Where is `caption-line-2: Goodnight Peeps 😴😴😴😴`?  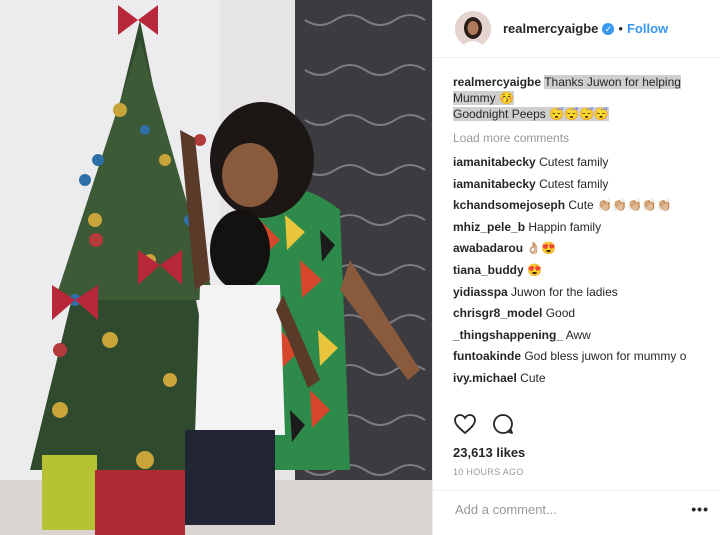 caption-line-2: Goodnight Peeps 😴😴😴😴 is located at coordinates (531, 114).